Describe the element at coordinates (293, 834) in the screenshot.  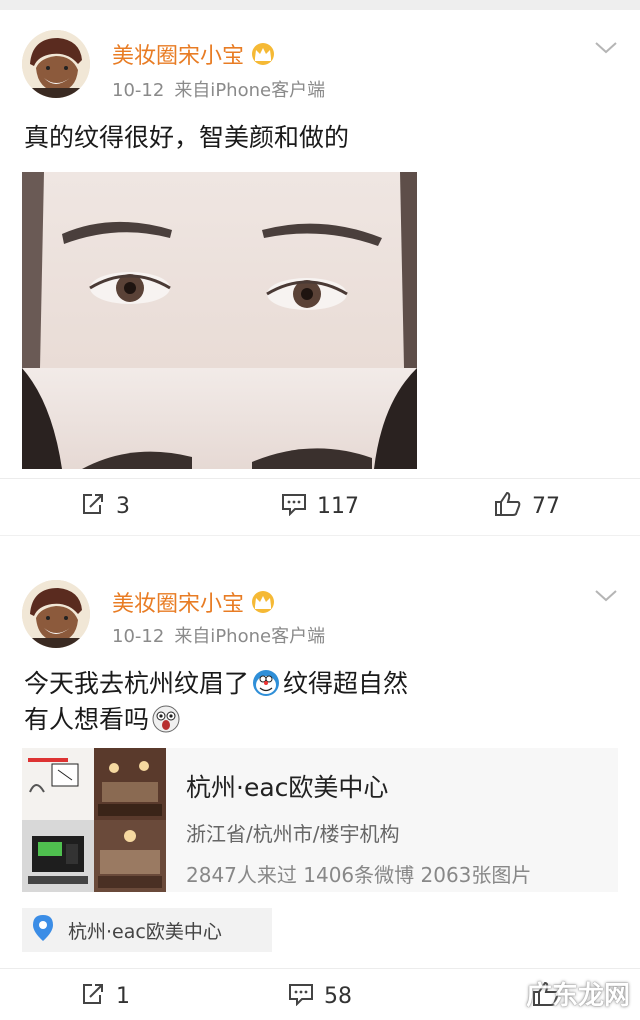
I see `location-card-subtitle: 浙江省/杭州市/楼宇机构` at that location.